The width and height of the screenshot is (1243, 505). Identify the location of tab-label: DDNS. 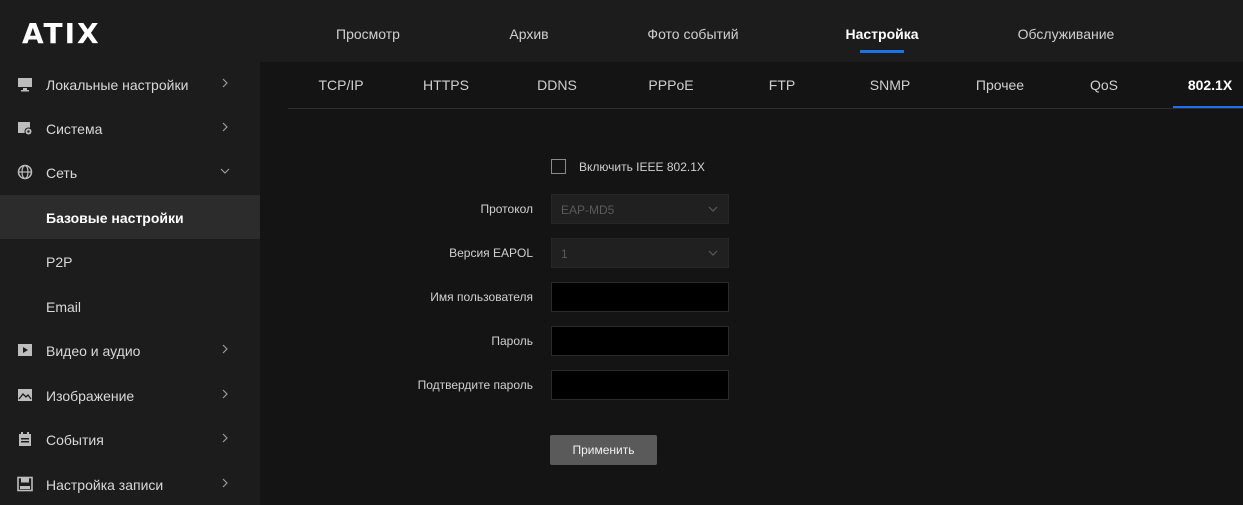
(557, 85).